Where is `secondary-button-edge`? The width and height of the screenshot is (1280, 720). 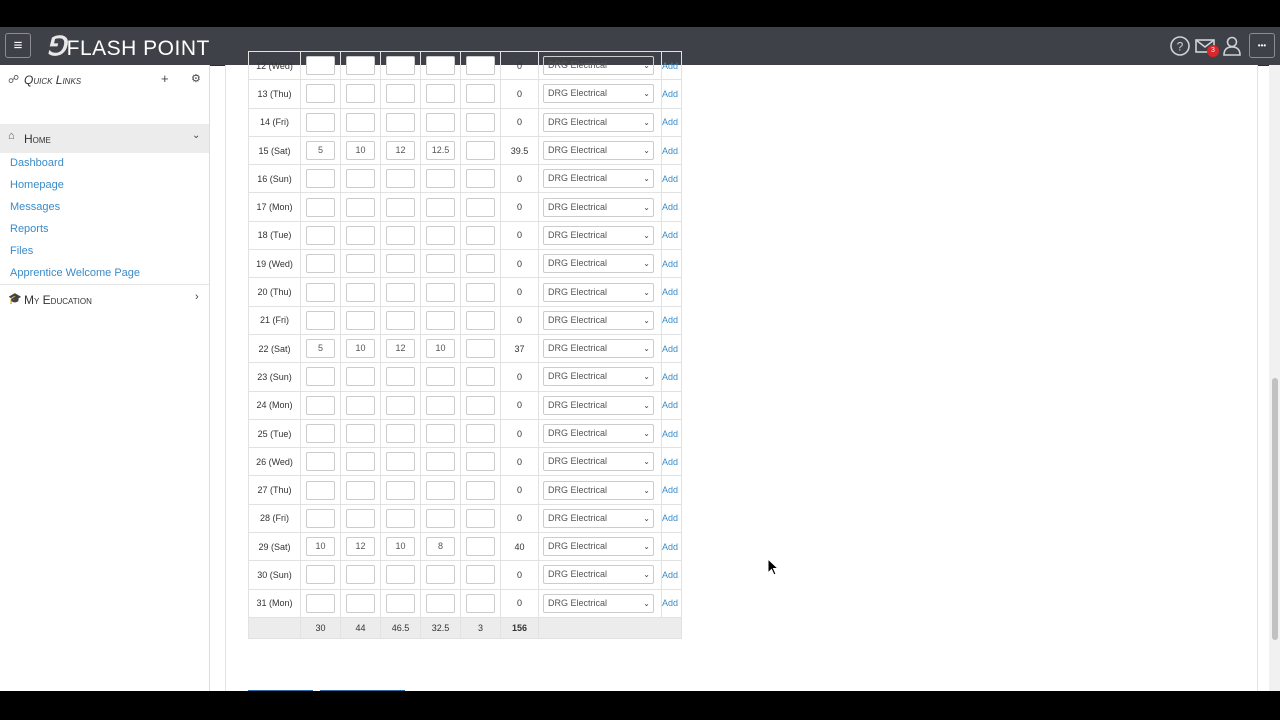
secondary-button-edge is located at coordinates (362, 690).